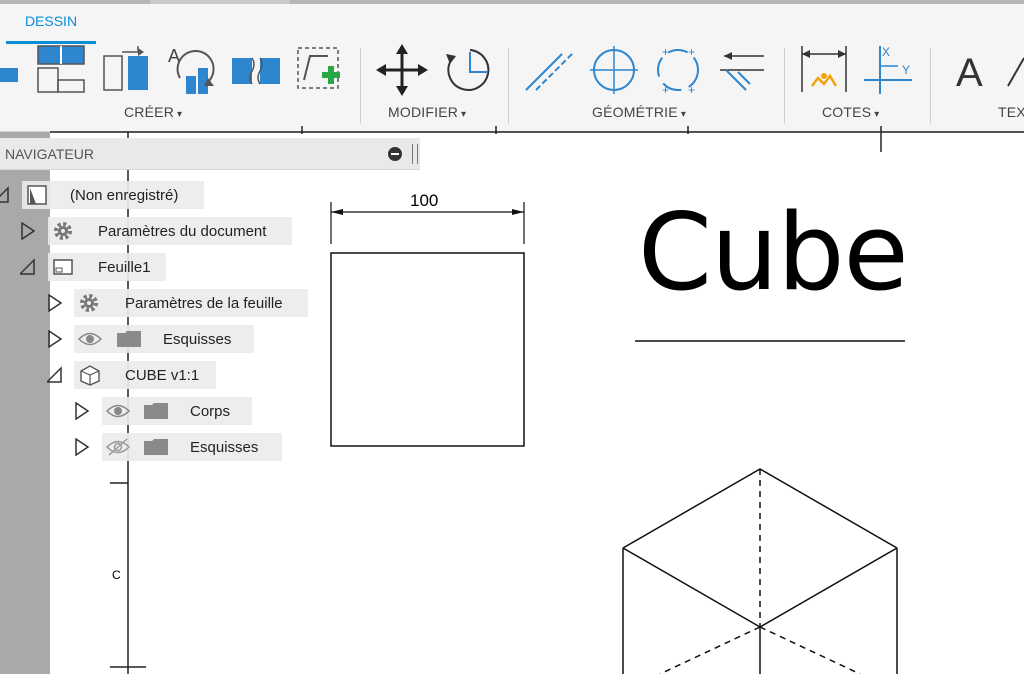 This screenshot has width=1024, height=674. What do you see at coordinates (969, 73) in the screenshot?
I see `svg-text: A` at bounding box center [969, 73].